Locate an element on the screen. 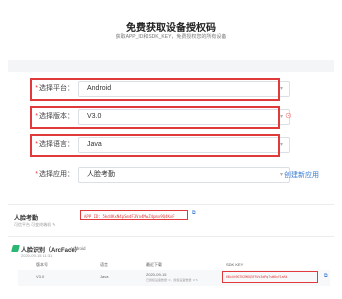 The image size is (342, 299). create-app-link: 创建新应用 is located at coordinates (301, 175).